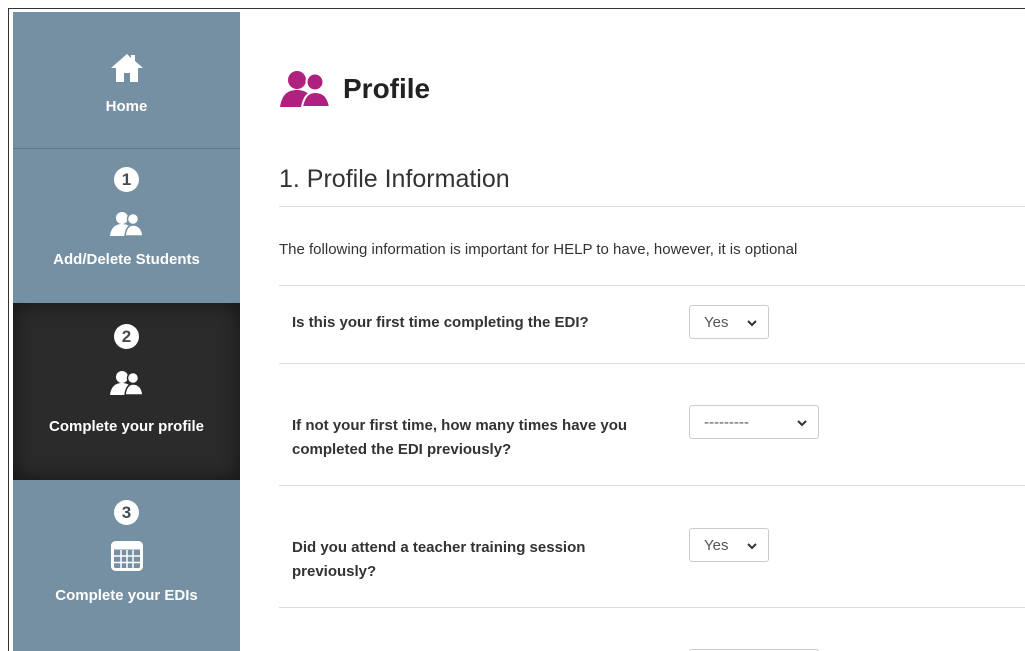 Image resolution: width=1025 pixels, height=651 pixels. What do you see at coordinates (127, 68) in the screenshot?
I see `home-icon` at bounding box center [127, 68].